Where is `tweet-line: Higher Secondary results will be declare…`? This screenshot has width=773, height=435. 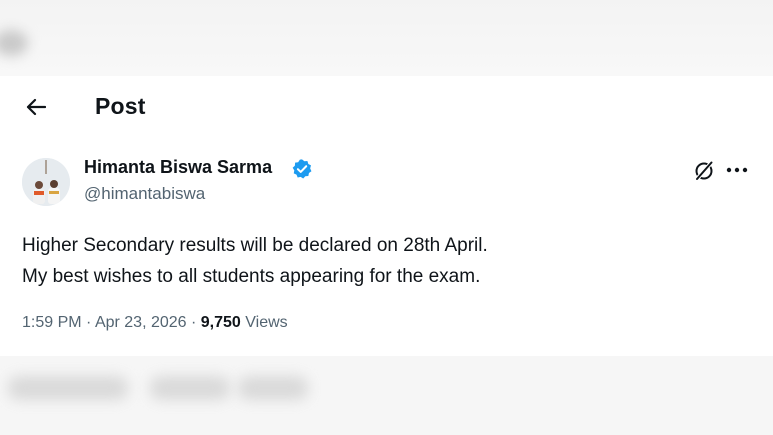 tweet-line: Higher Secondary results will be declare… is located at coordinates (255, 245).